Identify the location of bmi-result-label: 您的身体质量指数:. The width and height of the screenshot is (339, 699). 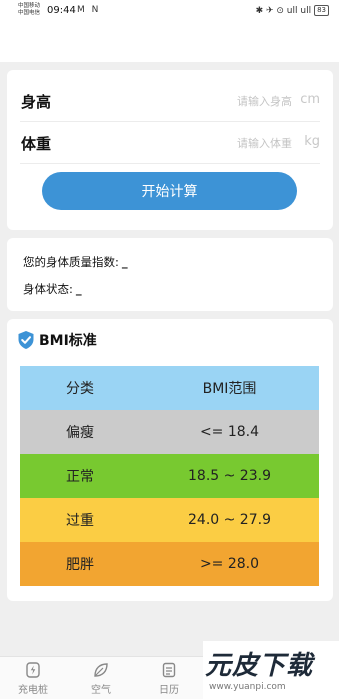
(71, 262).